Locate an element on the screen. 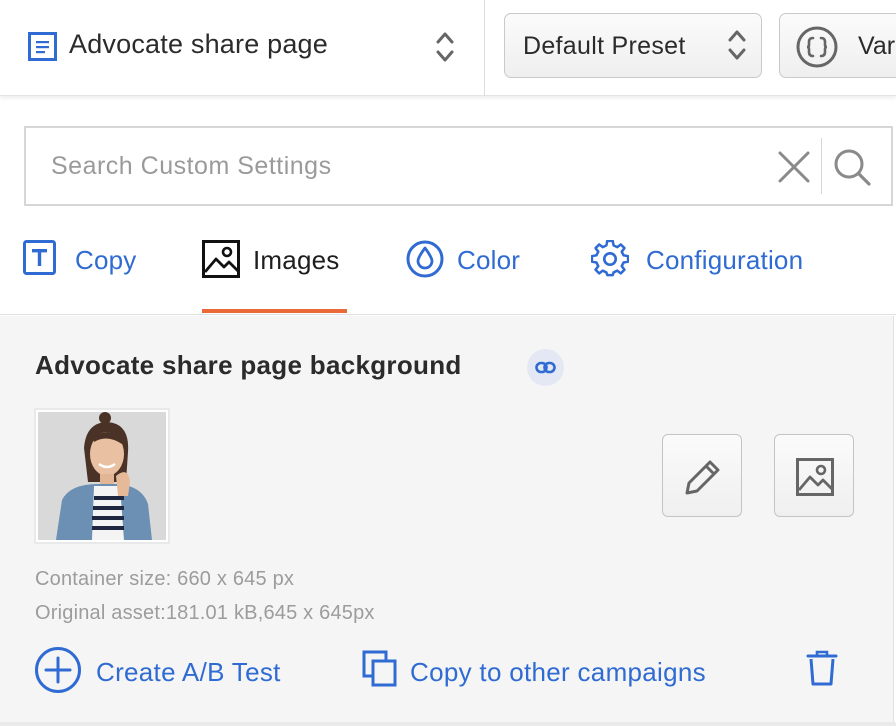 This screenshot has width=896, height=726. page-selector: Advocate share page is located at coordinates (242, 48).